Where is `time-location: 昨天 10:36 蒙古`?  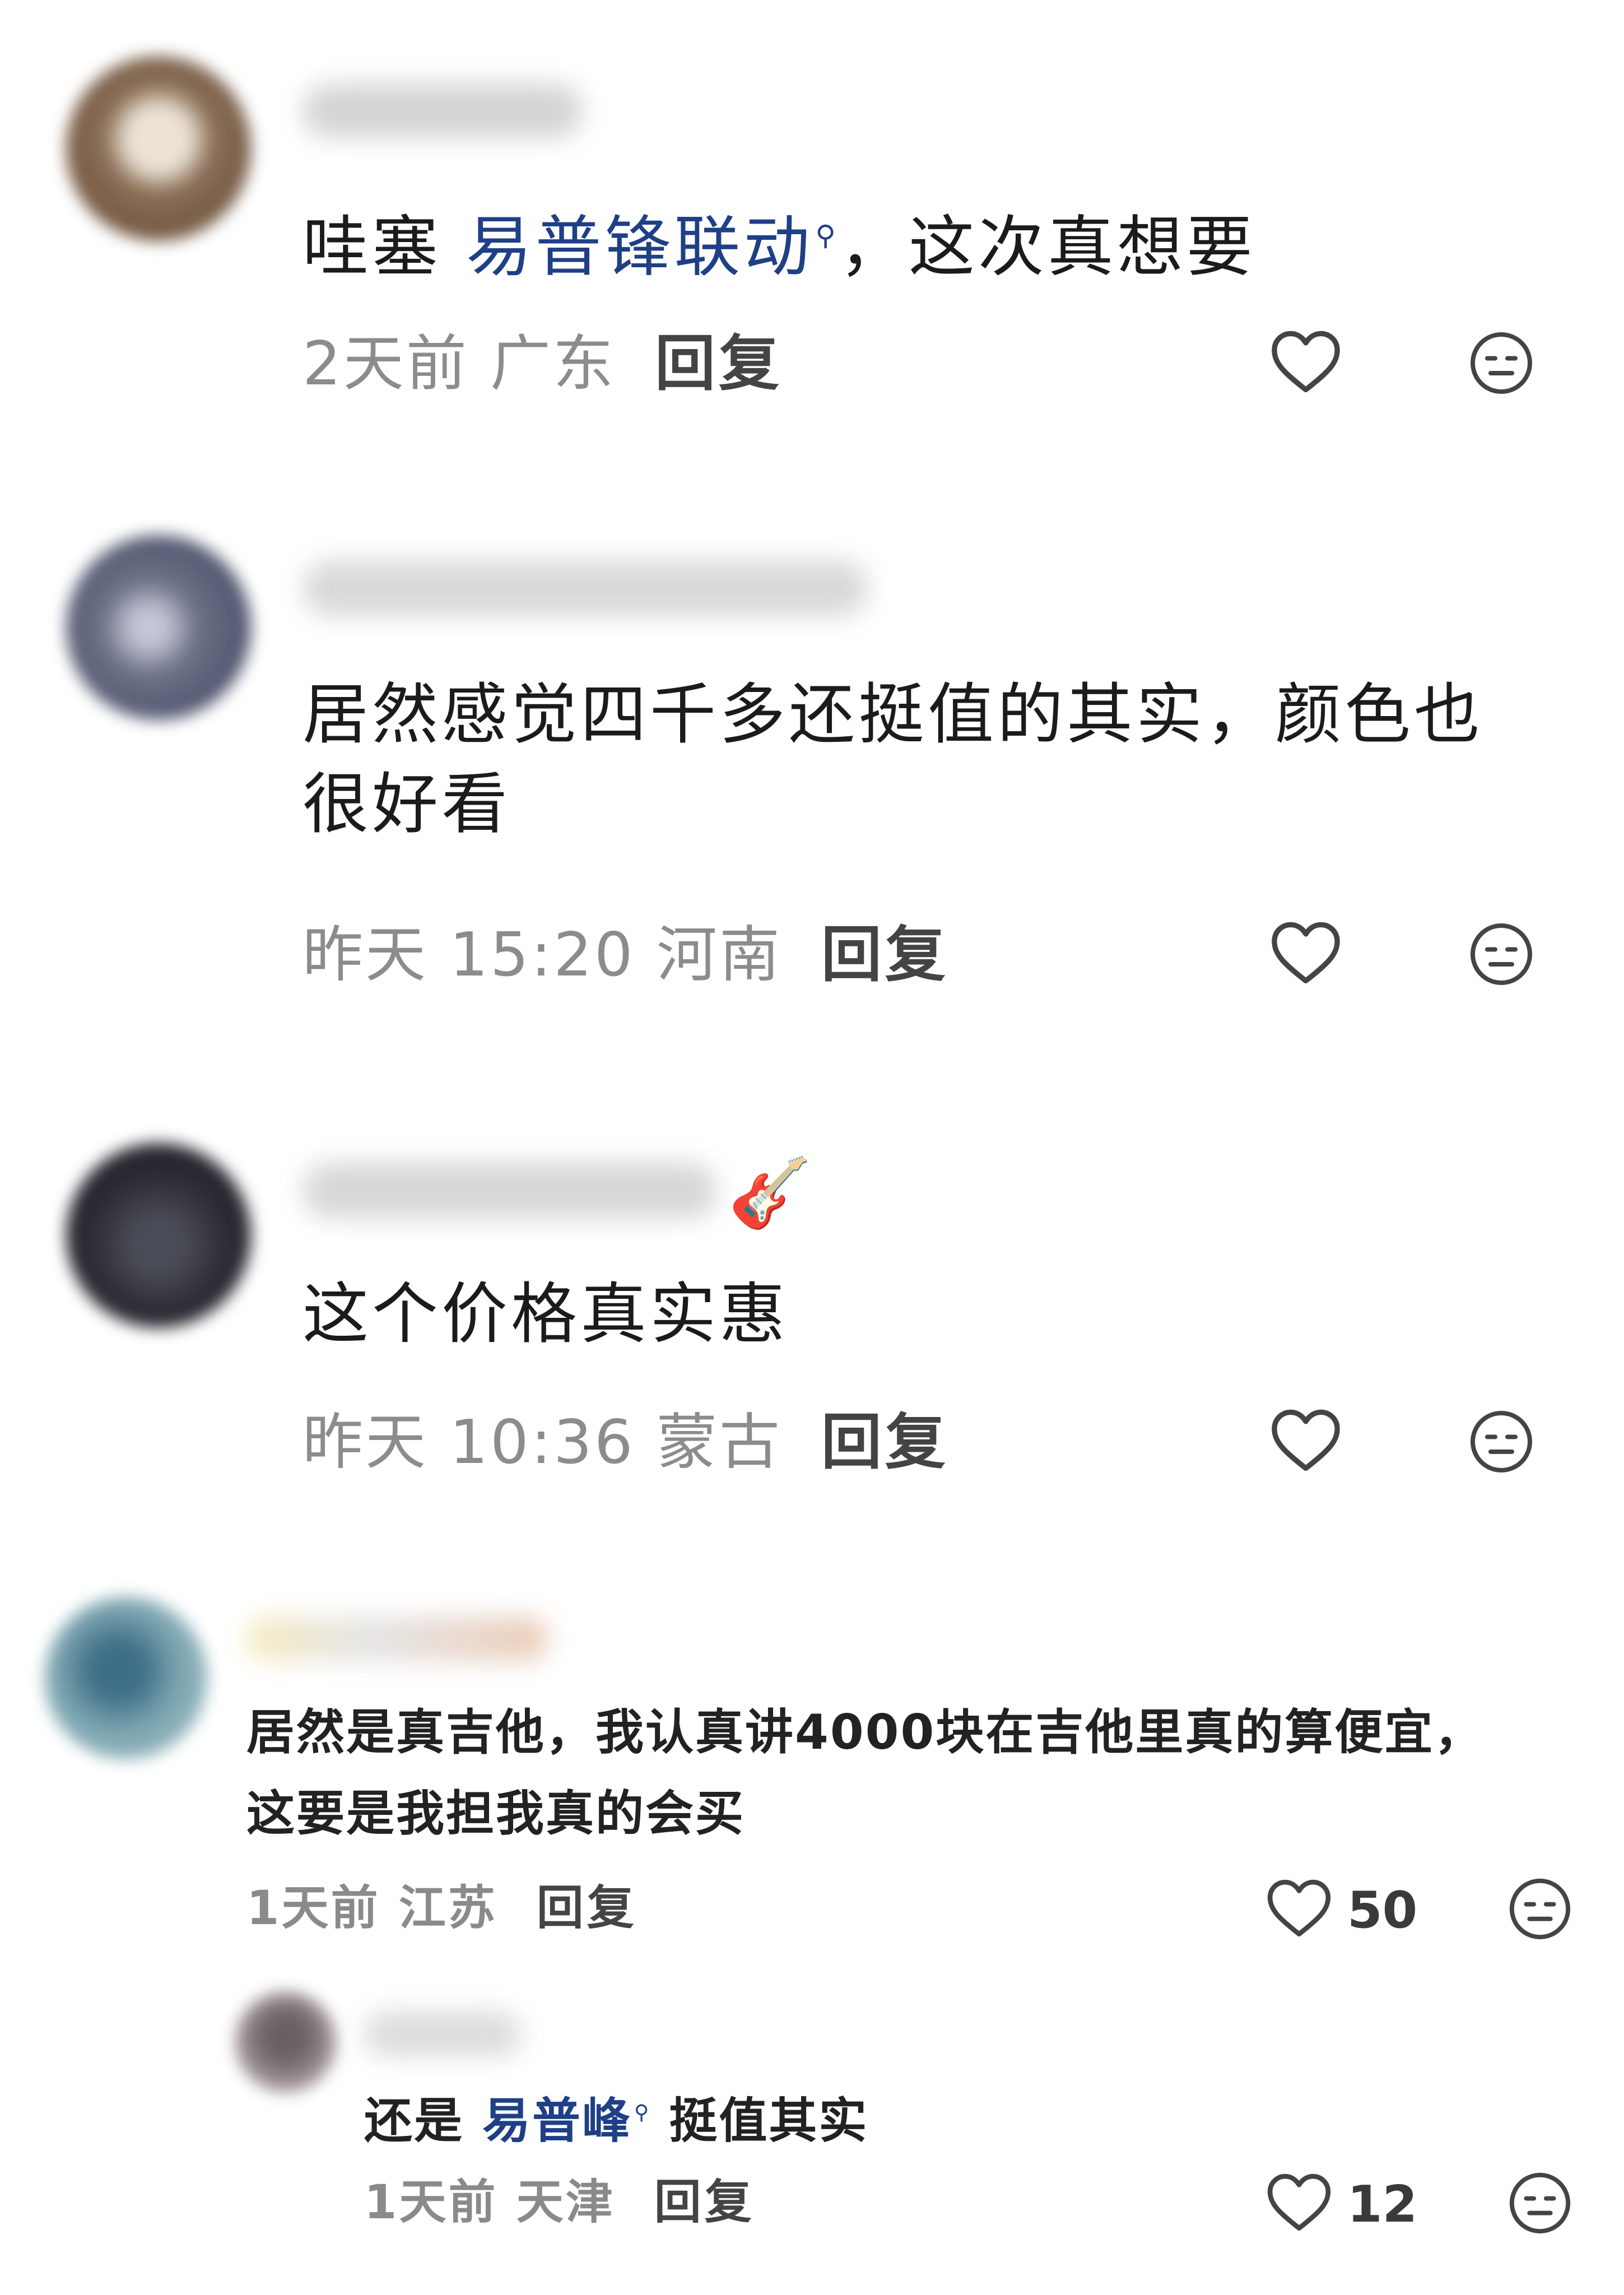
time-location: 昨天 10:36 蒙古 is located at coordinates (542, 1442).